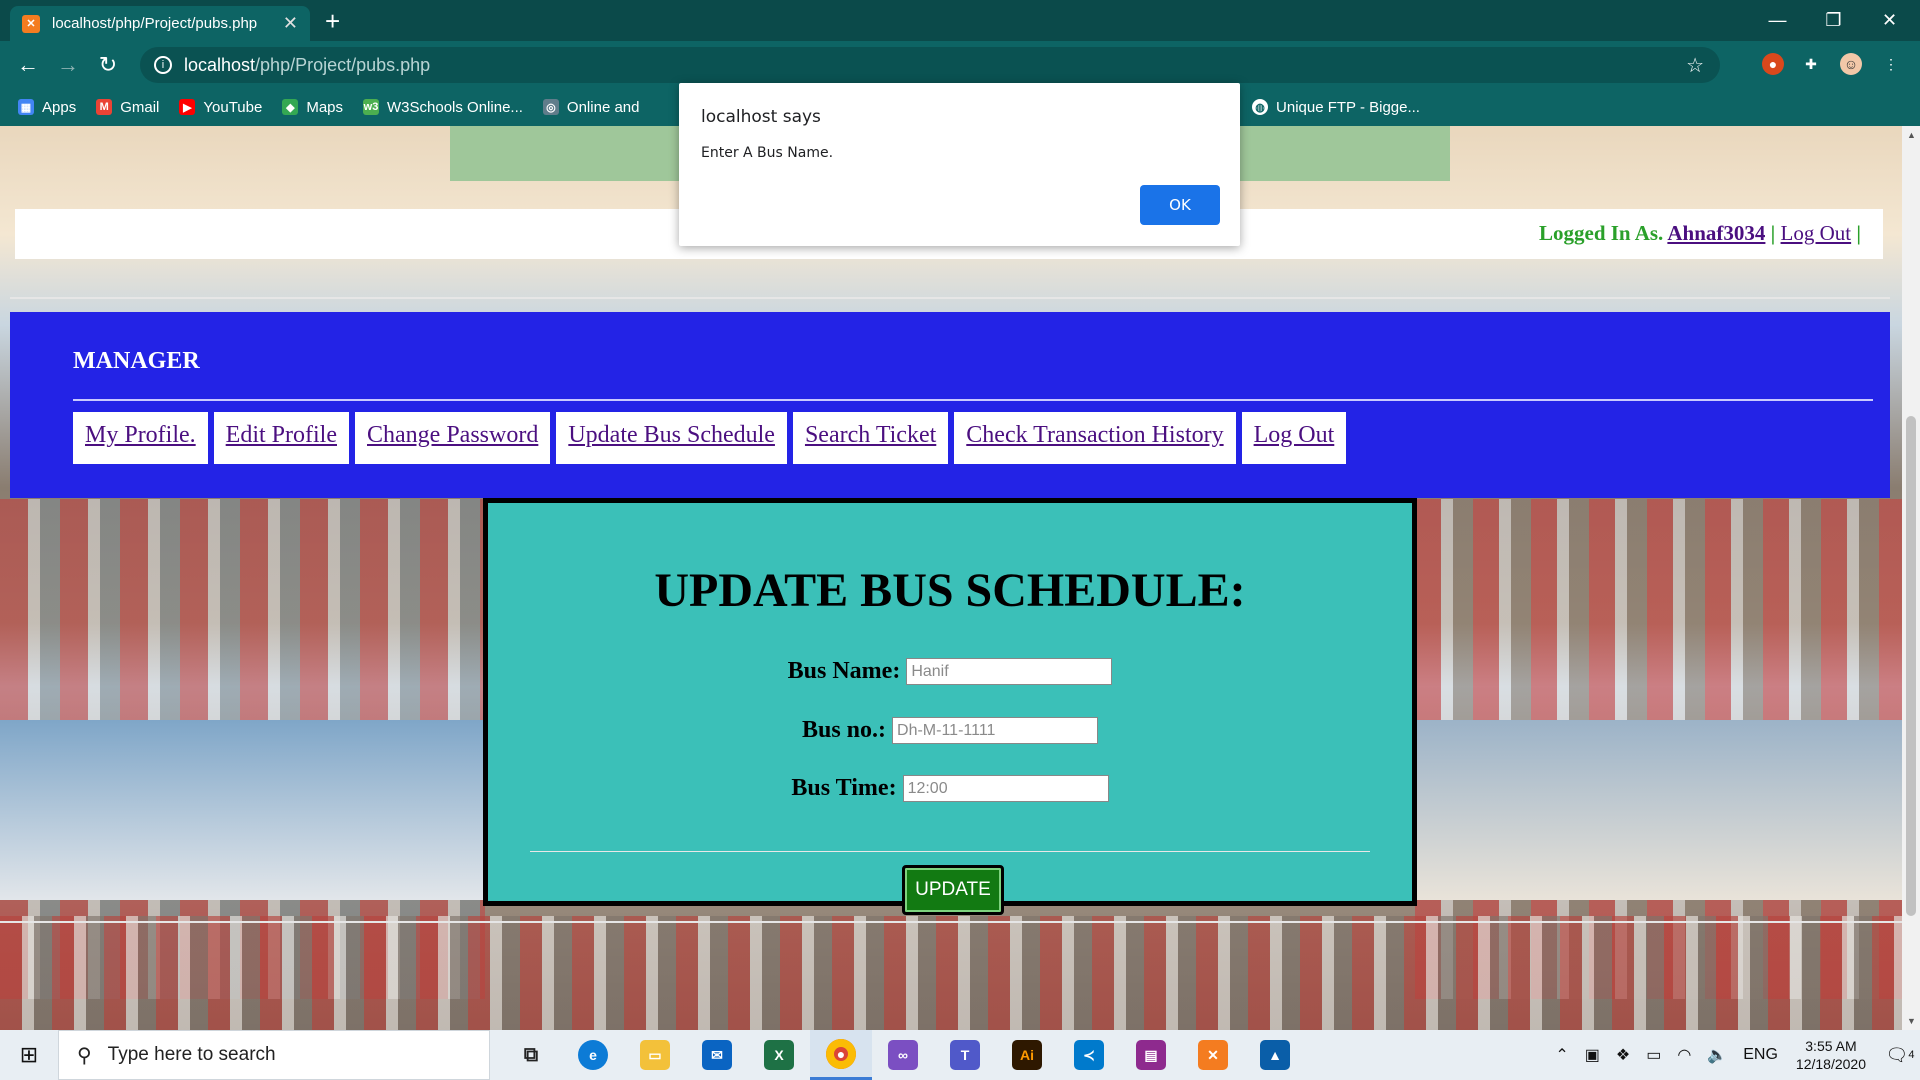 The height and width of the screenshot is (1080, 1920). What do you see at coordinates (717, 1055) in the screenshot?
I see `mail-icon: ✉` at bounding box center [717, 1055].